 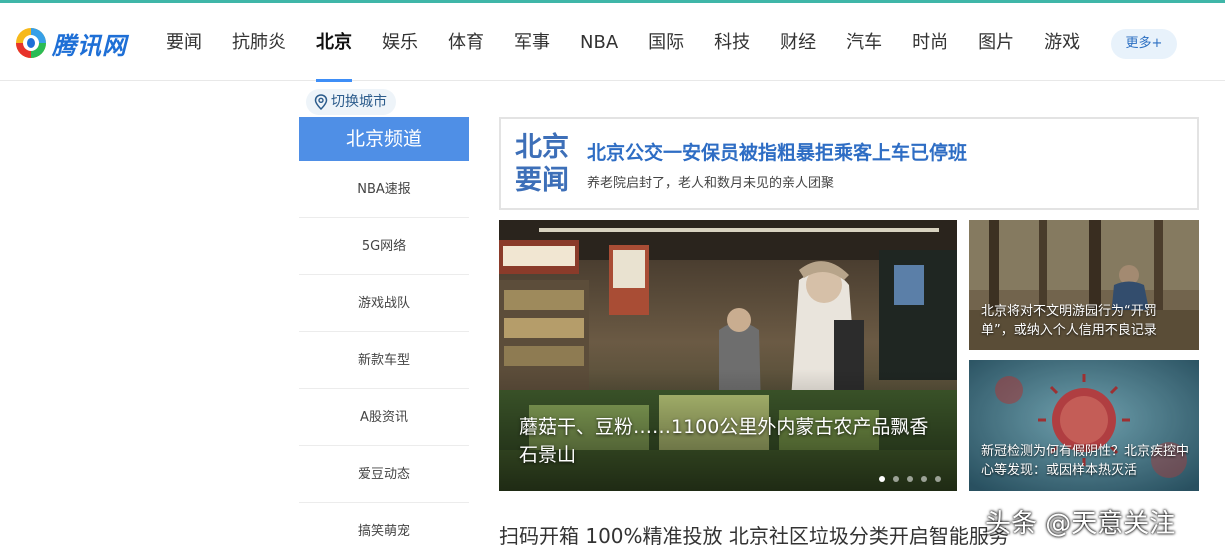 What do you see at coordinates (359, 102) in the screenshot?
I see `city-switch-label: 切换城市` at bounding box center [359, 102].